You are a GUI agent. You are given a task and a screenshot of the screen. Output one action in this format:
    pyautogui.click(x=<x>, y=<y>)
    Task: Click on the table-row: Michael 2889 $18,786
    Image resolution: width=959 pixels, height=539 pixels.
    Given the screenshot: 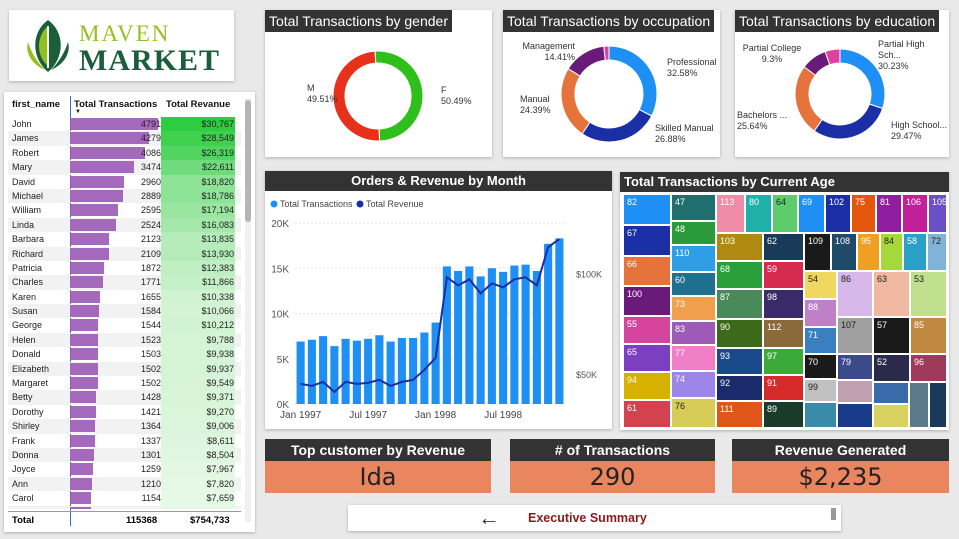 What is the action you would take?
    pyautogui.click(x=124, y=196)
    